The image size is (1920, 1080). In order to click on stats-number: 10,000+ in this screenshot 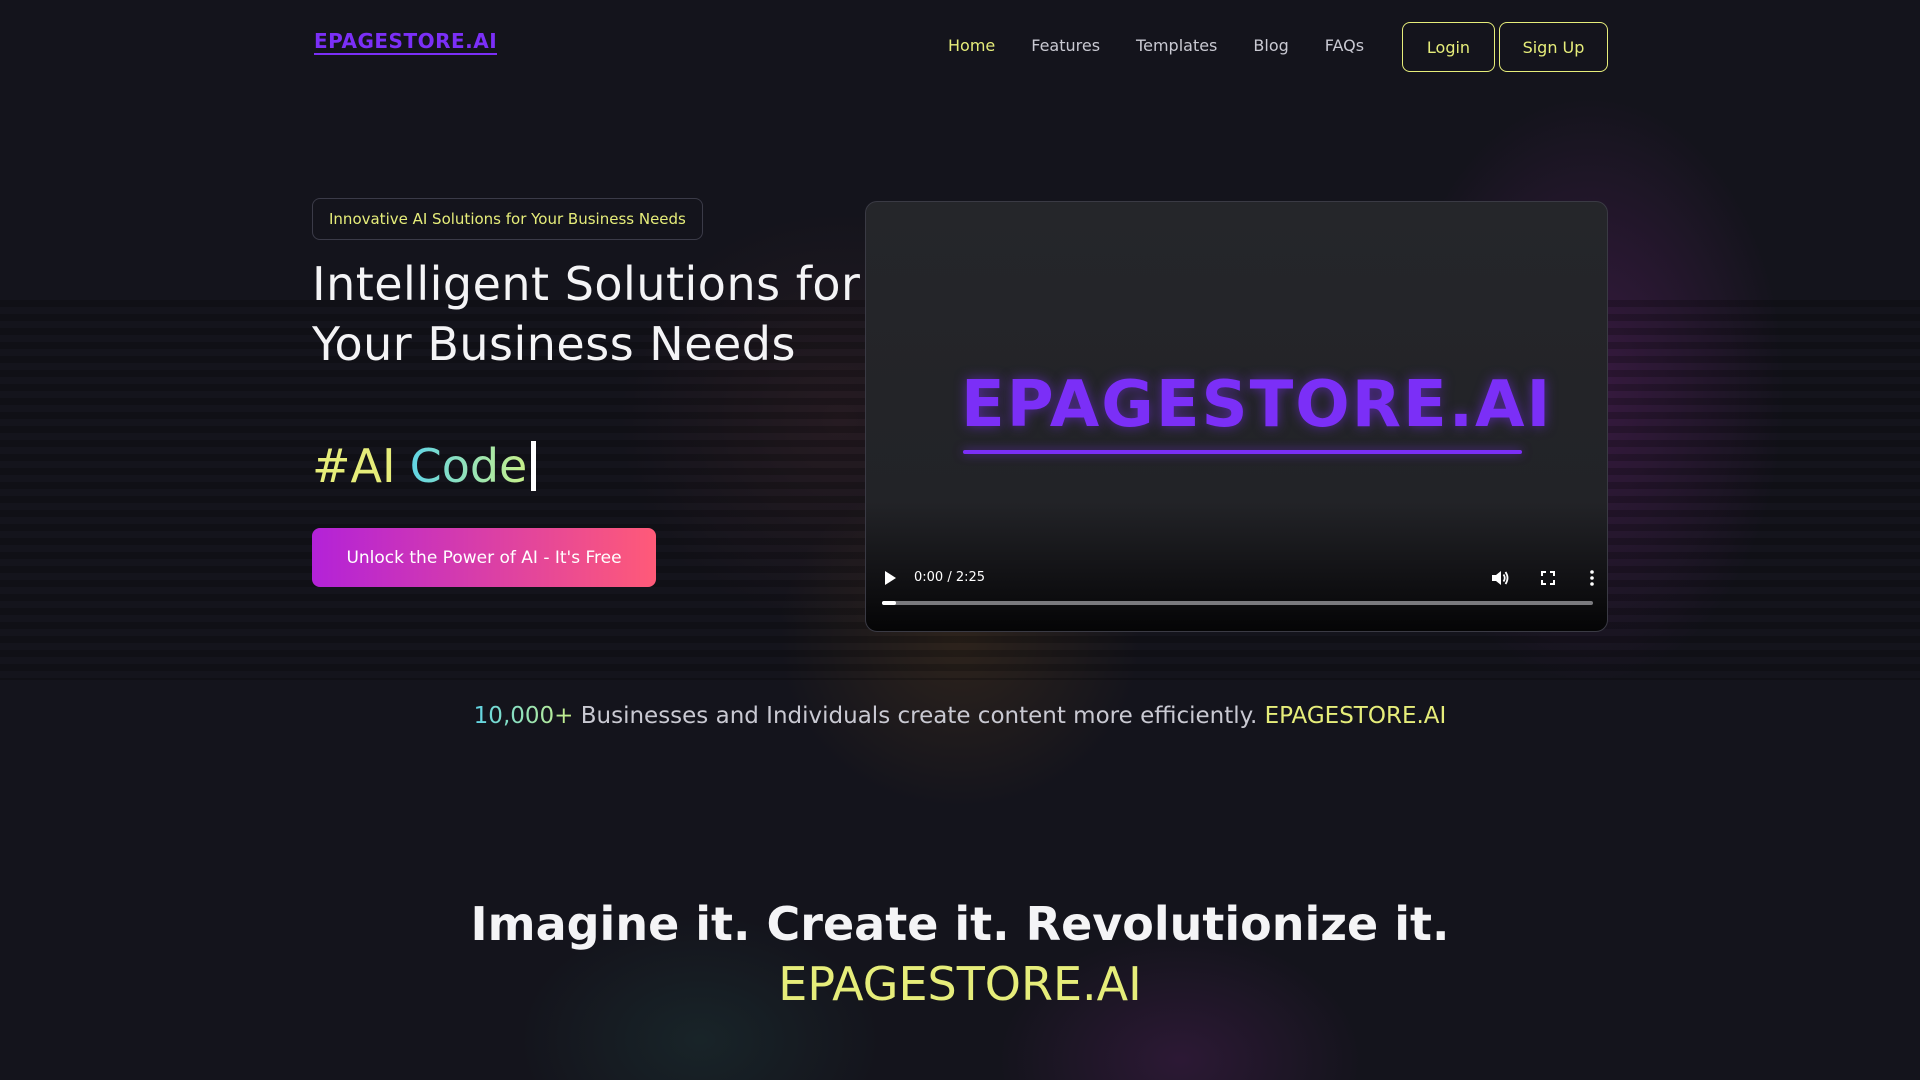, I will do `click(523, 716)`.